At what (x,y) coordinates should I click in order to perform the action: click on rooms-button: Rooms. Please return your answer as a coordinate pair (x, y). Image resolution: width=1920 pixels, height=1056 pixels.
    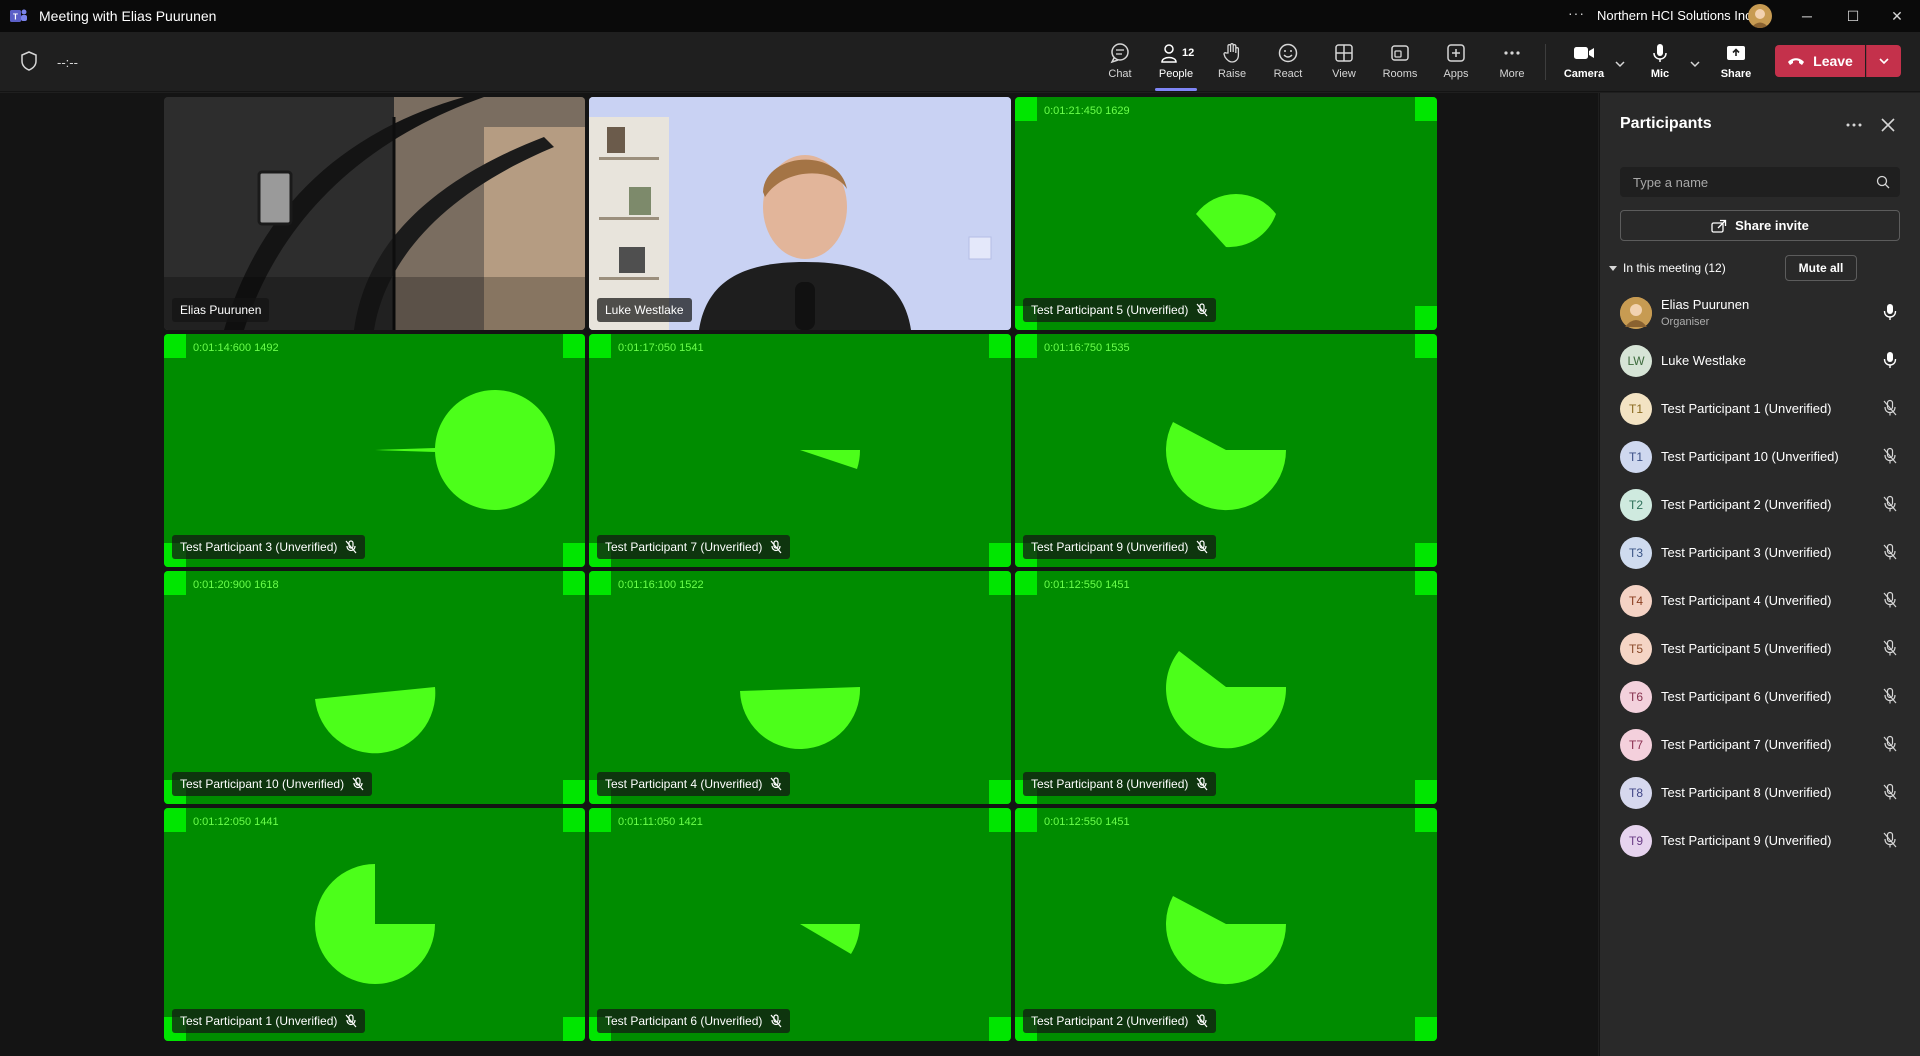
    Looking at the image, I should click on (1400, 66).